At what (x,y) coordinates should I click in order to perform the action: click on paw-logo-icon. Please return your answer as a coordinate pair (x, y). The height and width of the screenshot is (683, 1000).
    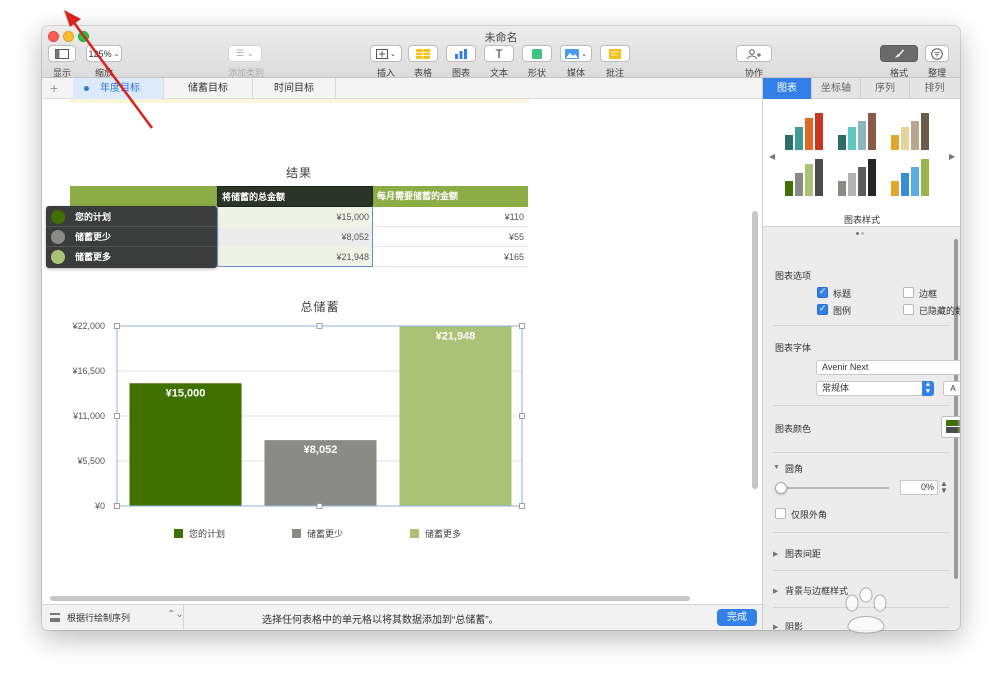
    Looking at the image, I should click on (866, 610).